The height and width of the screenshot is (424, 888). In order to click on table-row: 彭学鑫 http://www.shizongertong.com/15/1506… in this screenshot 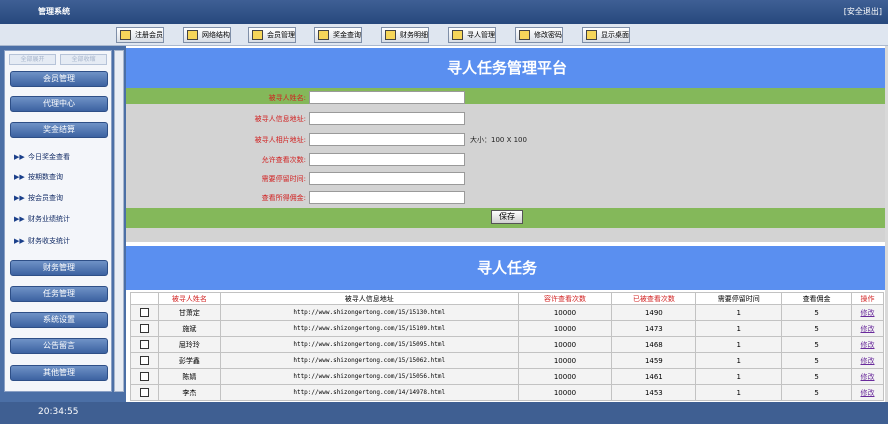, I will do `click(507, 360)`.